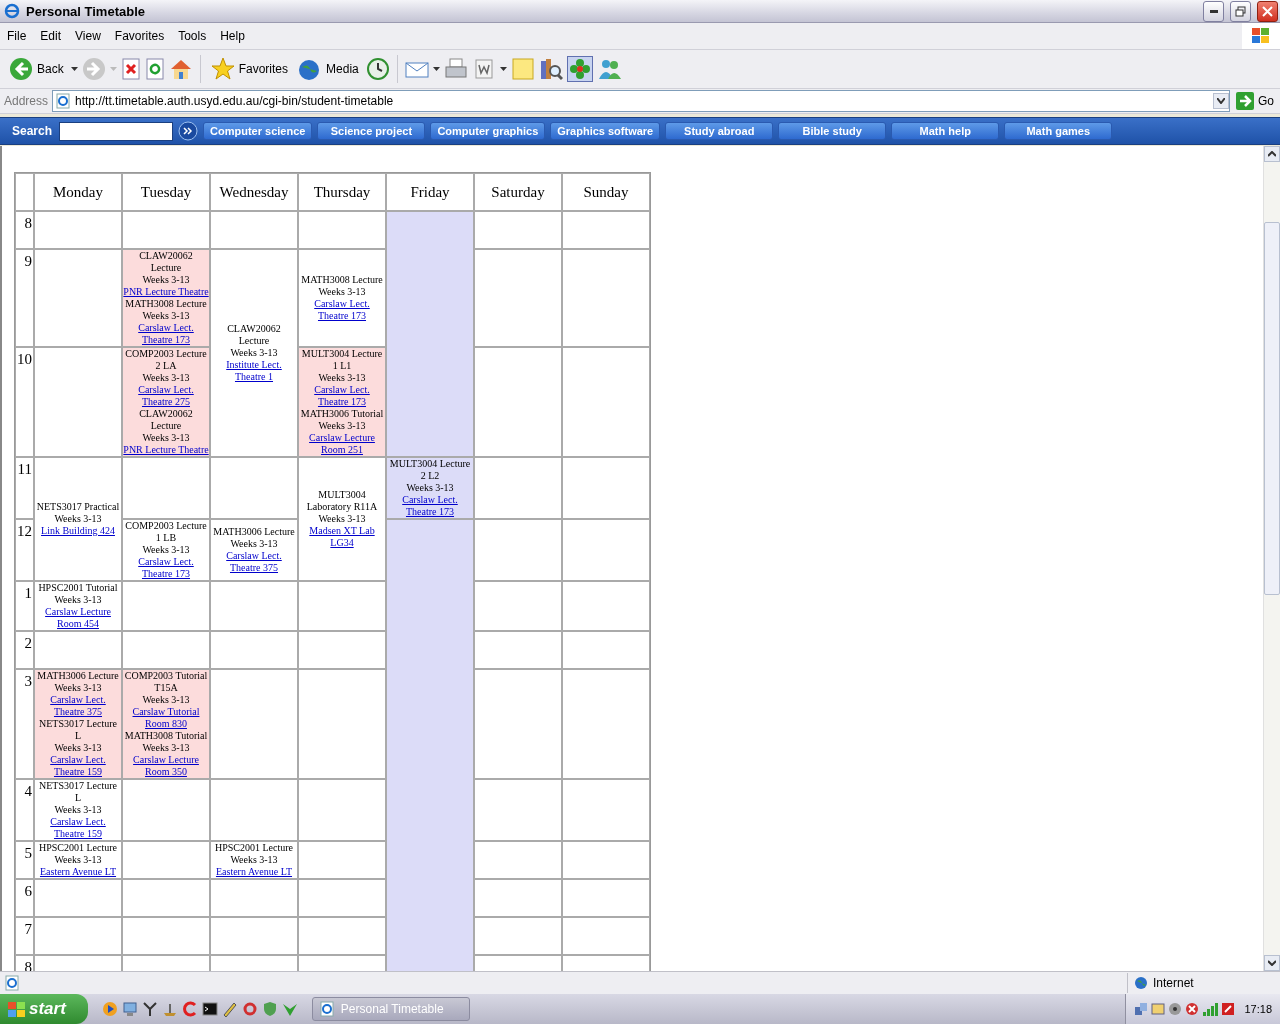 Image resolution: width=1280 pixels, height=1024 pixels. What do you see at coordinates (518, 192) in the screenshot?
I see `day-header: Saturday` at bounding box center [518, 192].